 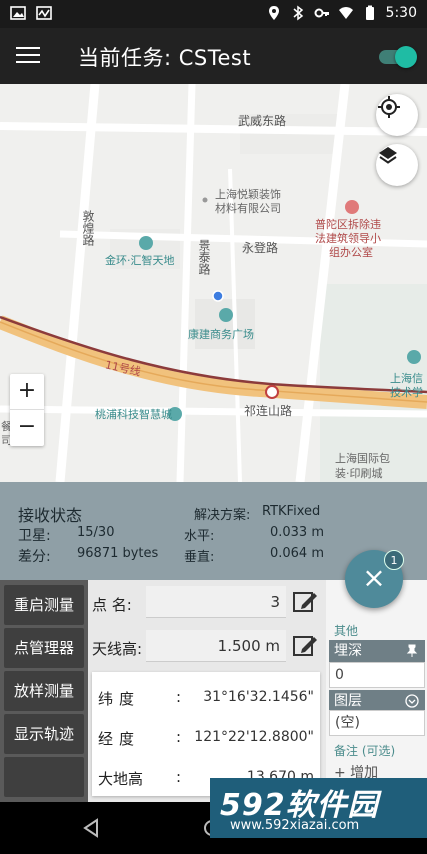 What do you see at coordinates (34, 536) in the screenshot?
I see `satellite-label: 卫星:` at bounding box center [34, 536].